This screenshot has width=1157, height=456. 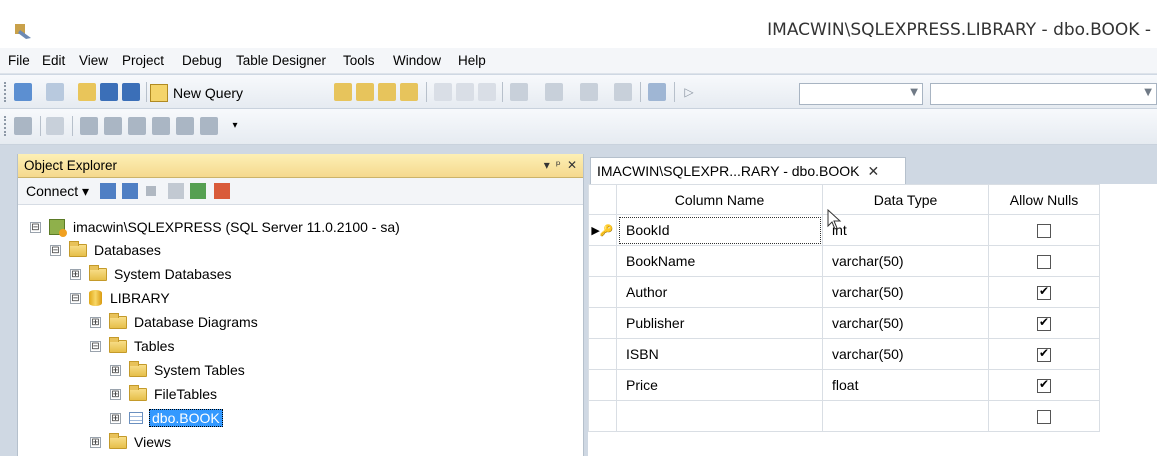 What do you see at coordinates (93, 60) in the screenshot?
I see `menu-view: View` at bounding box center [93, 60].